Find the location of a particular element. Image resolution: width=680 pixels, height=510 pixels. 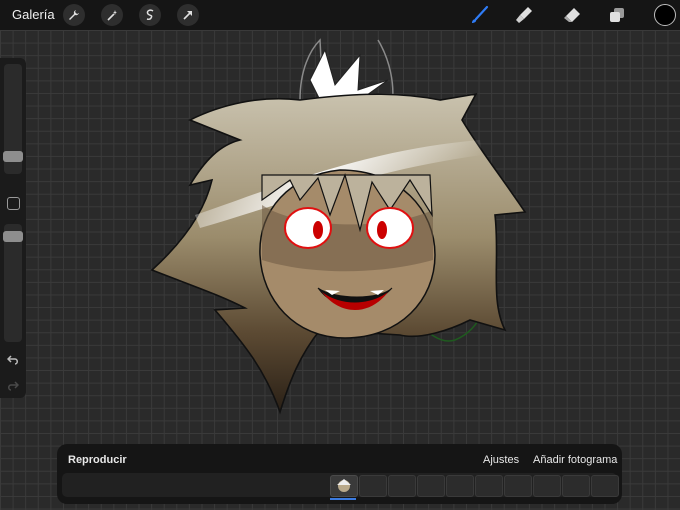

side-toolbar is located at coordinates (13, 228).